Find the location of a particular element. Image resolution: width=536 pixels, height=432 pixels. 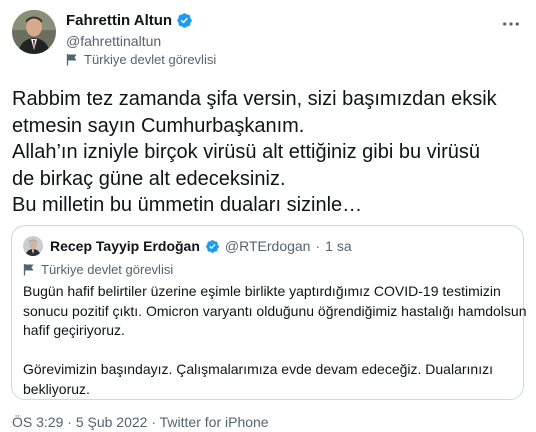

quoted-text-line: bekliyoruz. is located at coordinates (56, 388).